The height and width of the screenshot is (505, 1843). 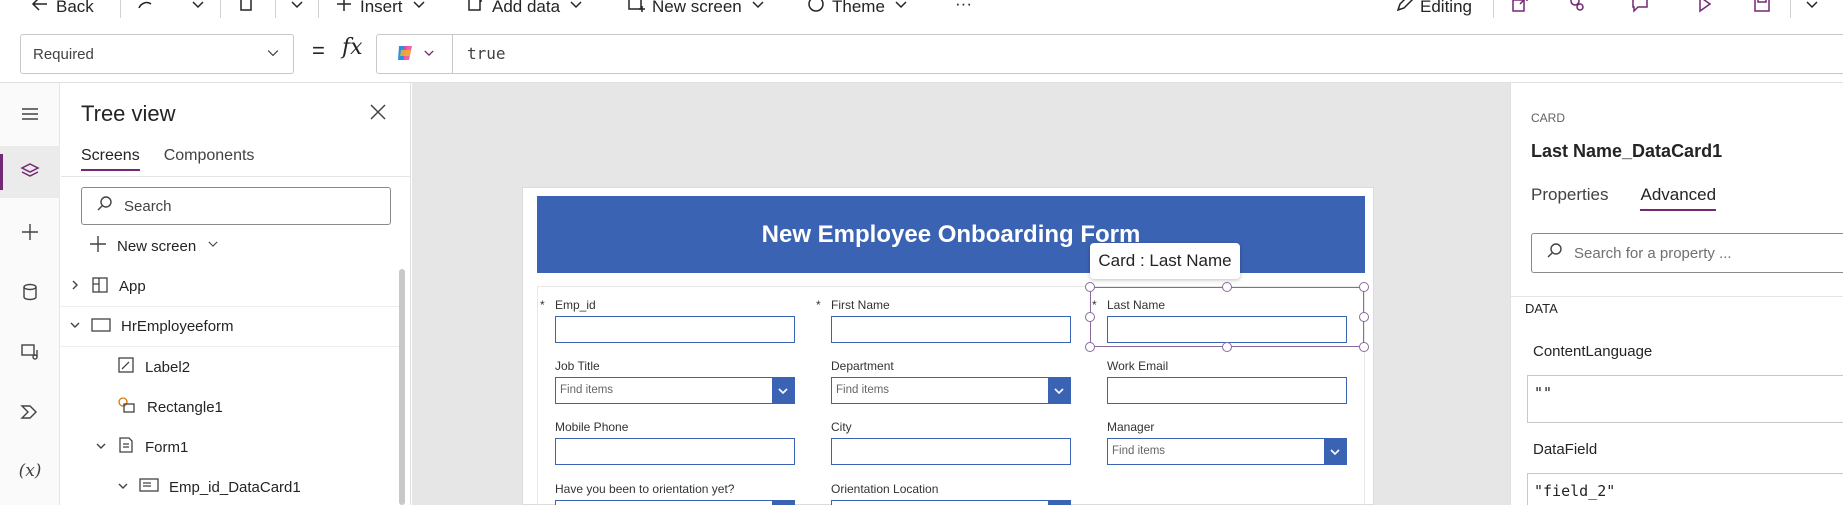 I want to click on more-button: ···, so click(x=963, y=7).